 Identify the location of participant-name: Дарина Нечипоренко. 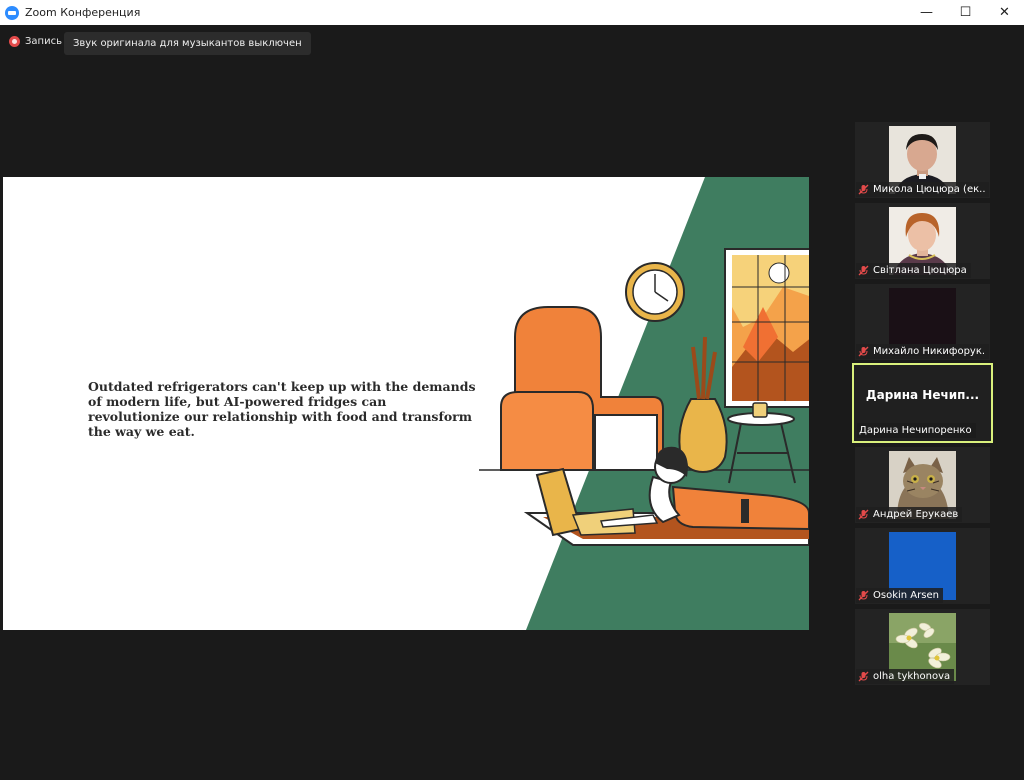
(915, 430).